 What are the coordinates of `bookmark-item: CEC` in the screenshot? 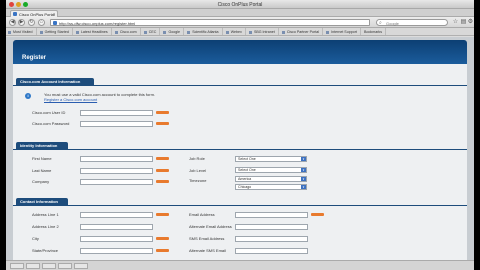 It's located at (151, 31).